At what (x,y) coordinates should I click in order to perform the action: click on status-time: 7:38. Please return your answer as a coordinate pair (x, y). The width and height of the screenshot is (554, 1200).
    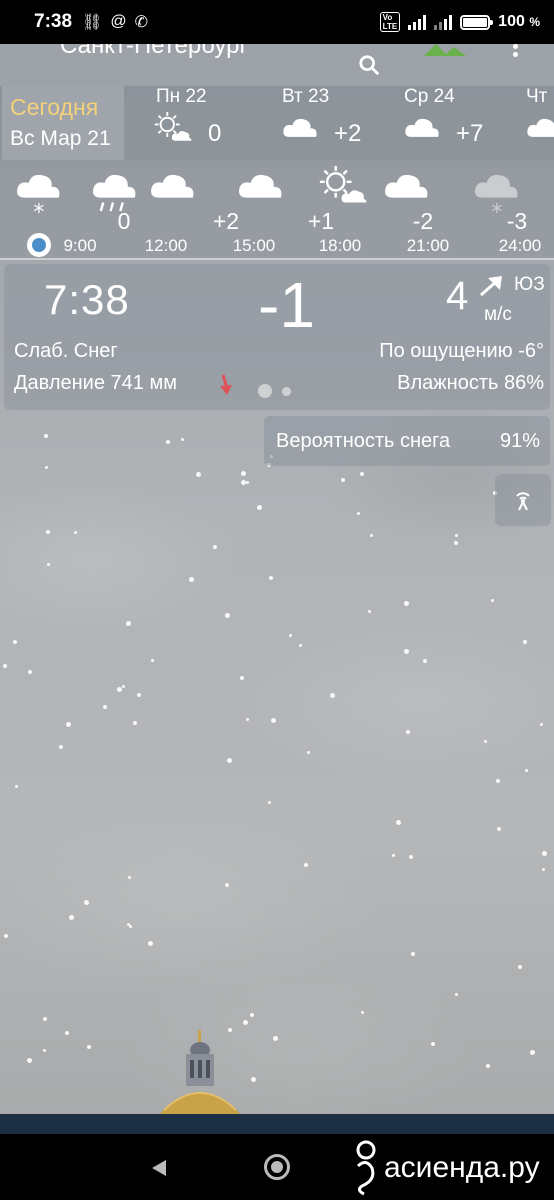
    Looking at the image, I should click on (53, 21).